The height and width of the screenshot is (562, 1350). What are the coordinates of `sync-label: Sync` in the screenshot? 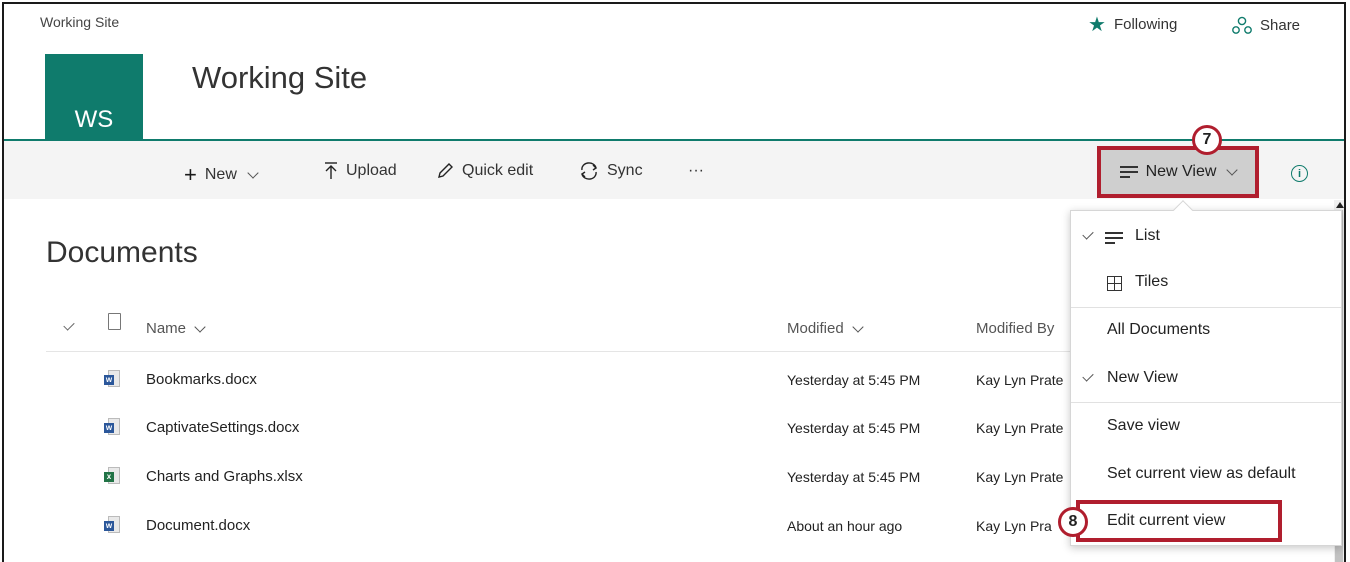 It's located at (625, 170).